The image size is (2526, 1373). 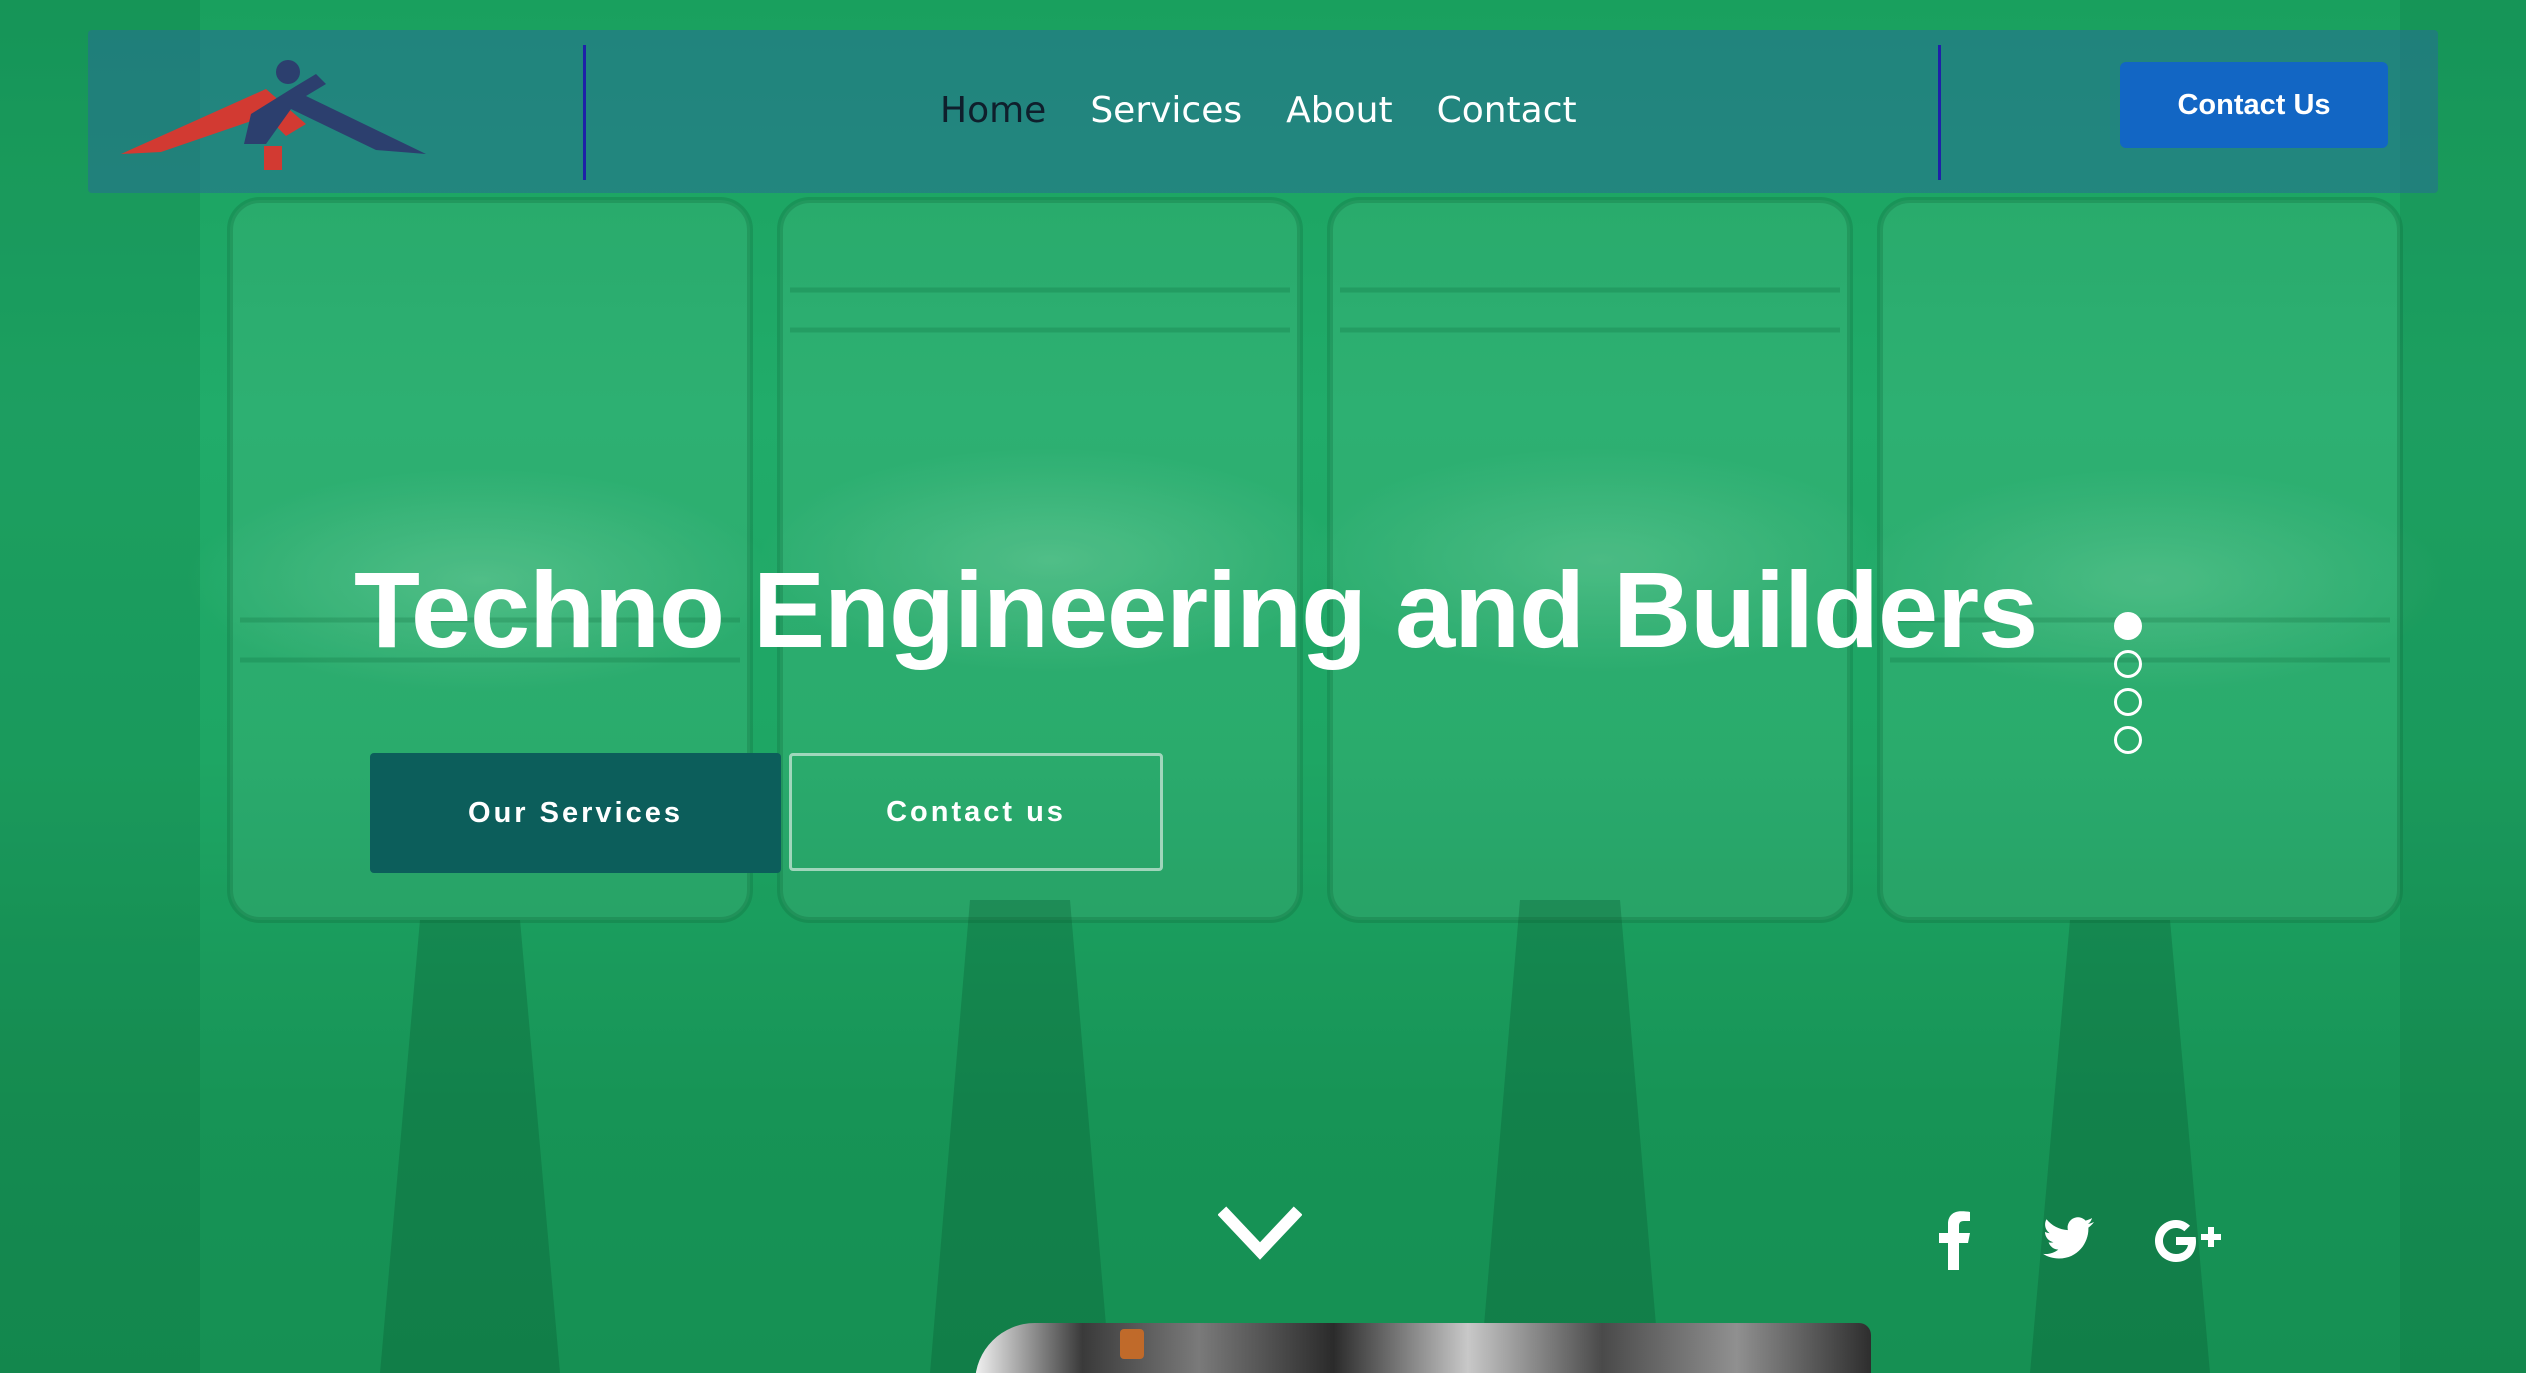 I want to click on contact-us-button: Contact us, so click(x=976, y=812).